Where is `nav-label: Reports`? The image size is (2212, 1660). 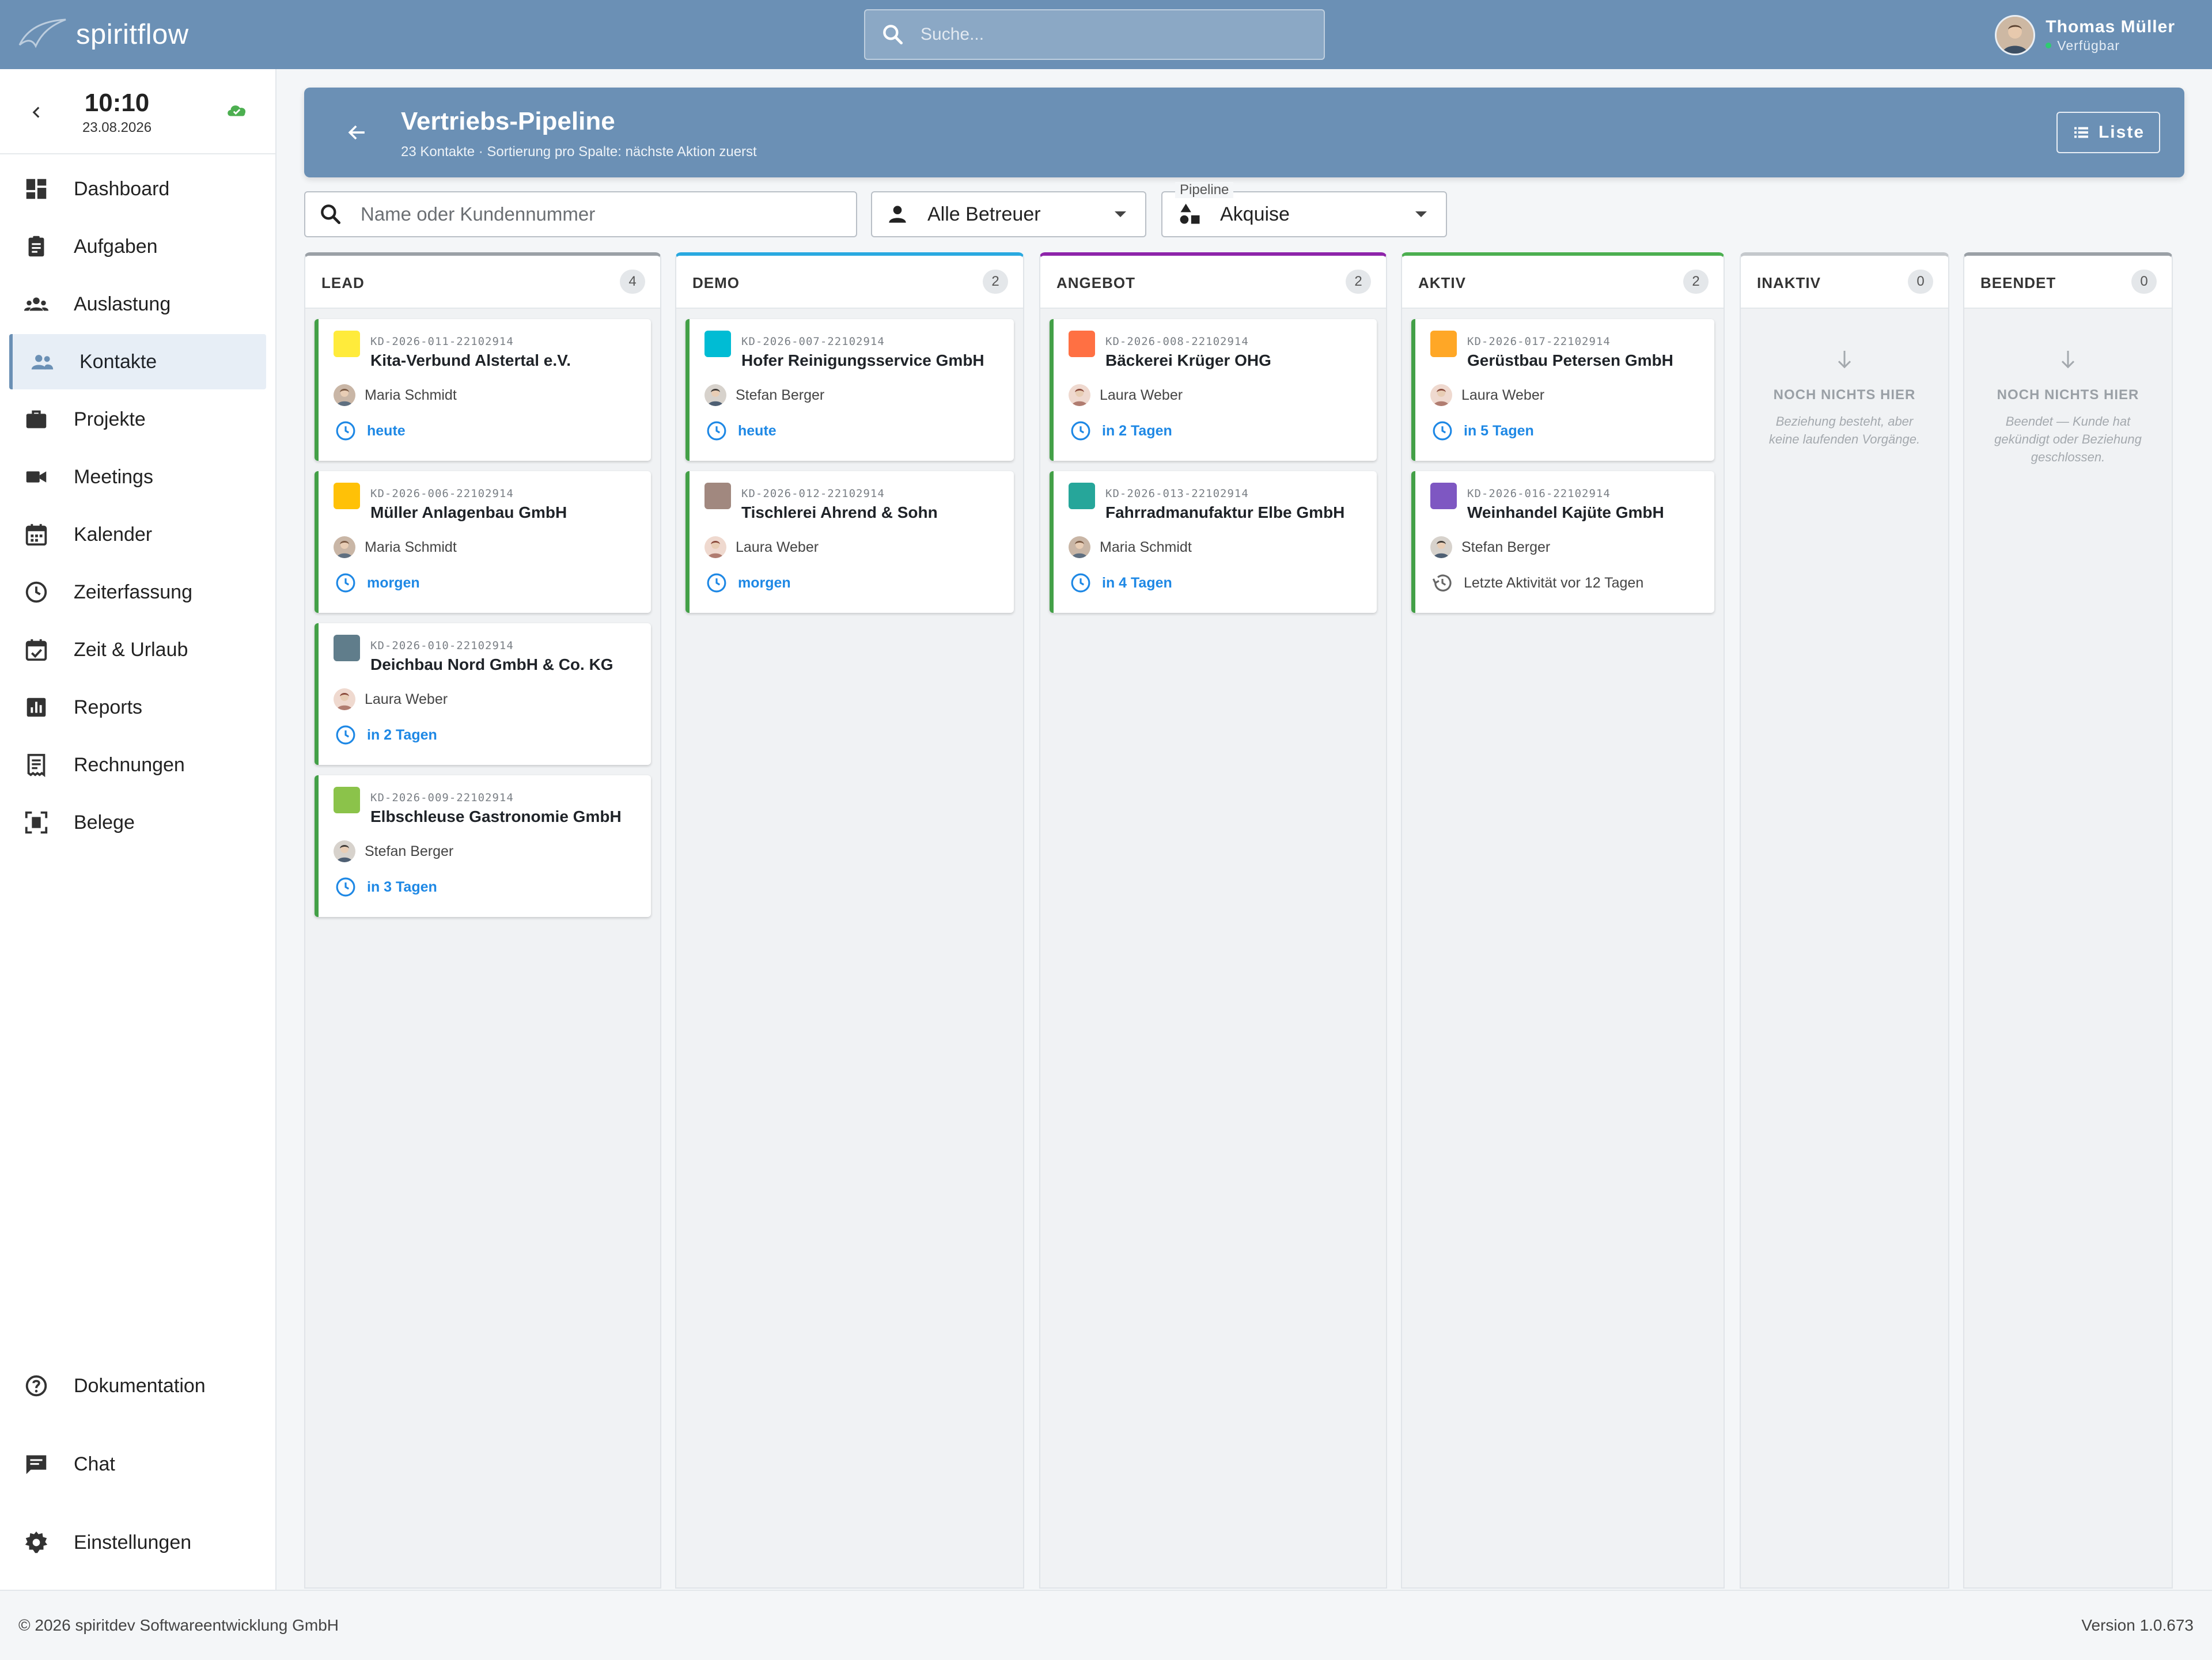 nav-label: Reports is located at coordinates (108, 707).